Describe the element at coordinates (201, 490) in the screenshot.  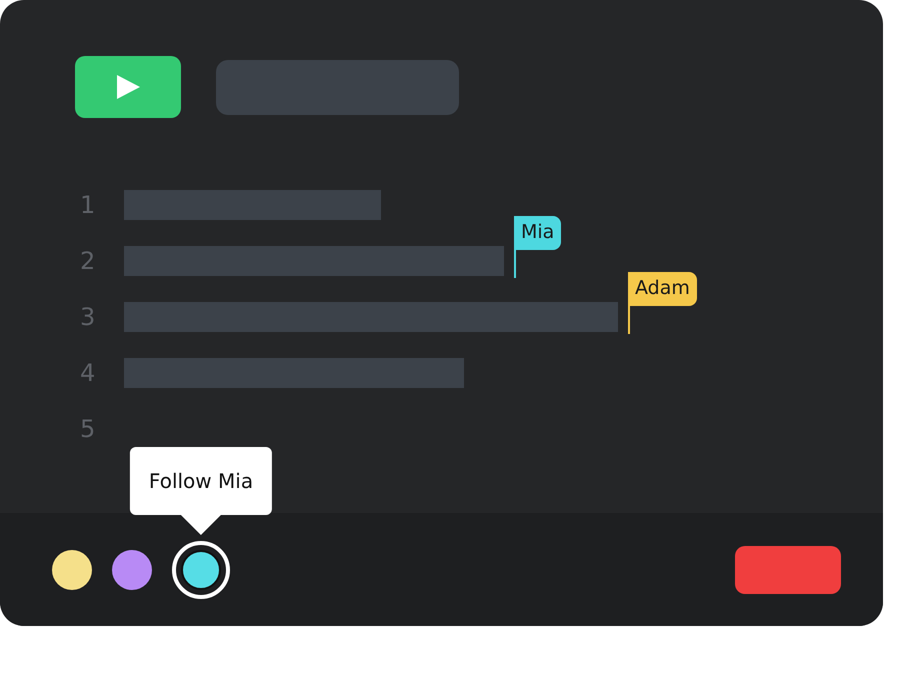
I see `tooltip: Follow Mia` at that location.